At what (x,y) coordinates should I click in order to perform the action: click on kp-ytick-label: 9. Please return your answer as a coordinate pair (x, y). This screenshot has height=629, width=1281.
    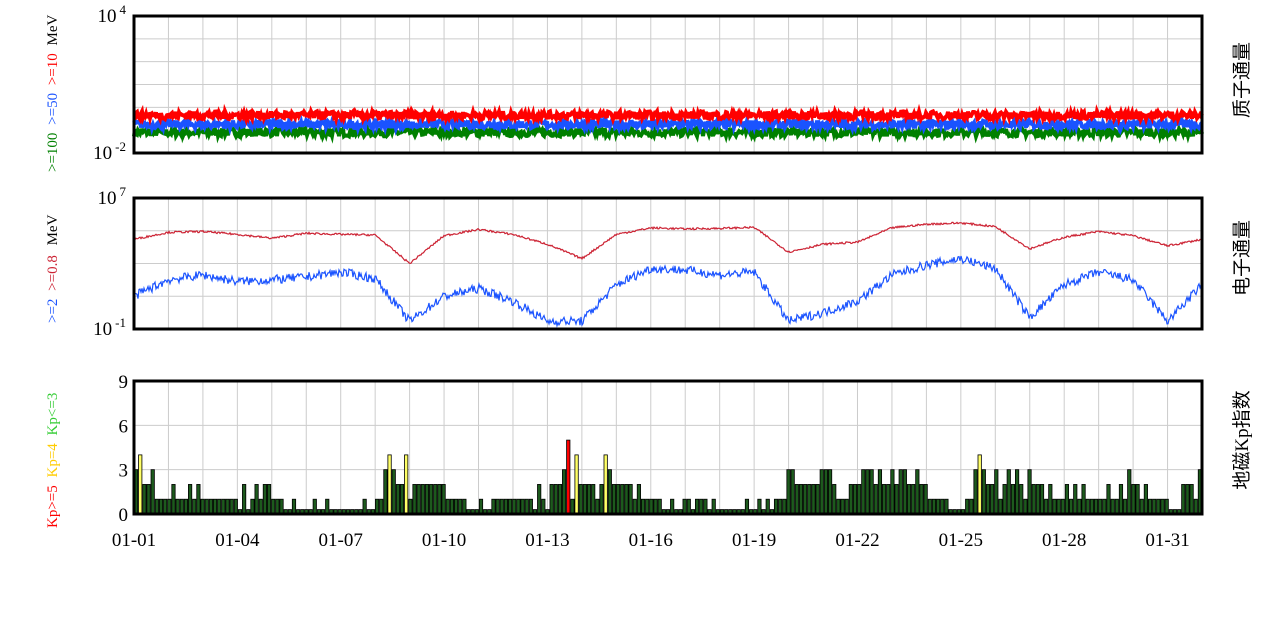
    Looking at the image, I should click on (124, 382).